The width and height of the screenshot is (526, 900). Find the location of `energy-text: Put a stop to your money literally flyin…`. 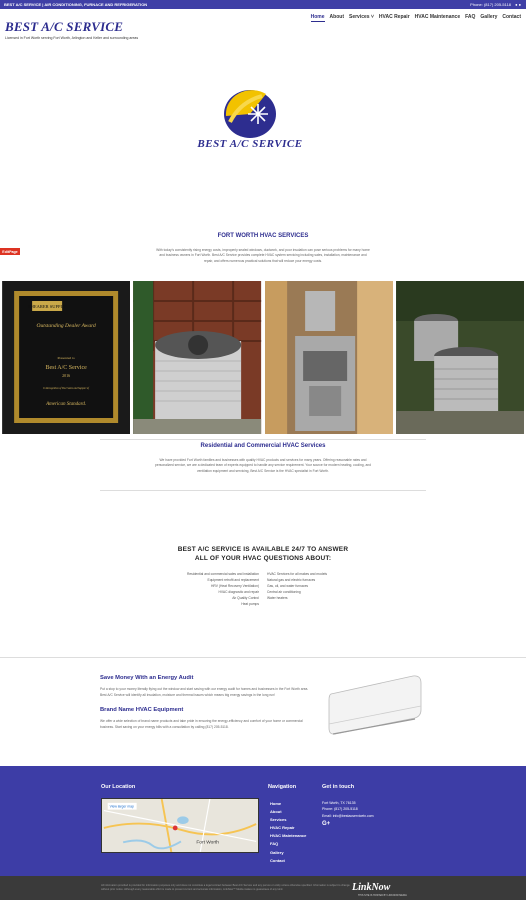

energy-text: Put a stop to your money literally flyin… is located at coordinates (204, 692).